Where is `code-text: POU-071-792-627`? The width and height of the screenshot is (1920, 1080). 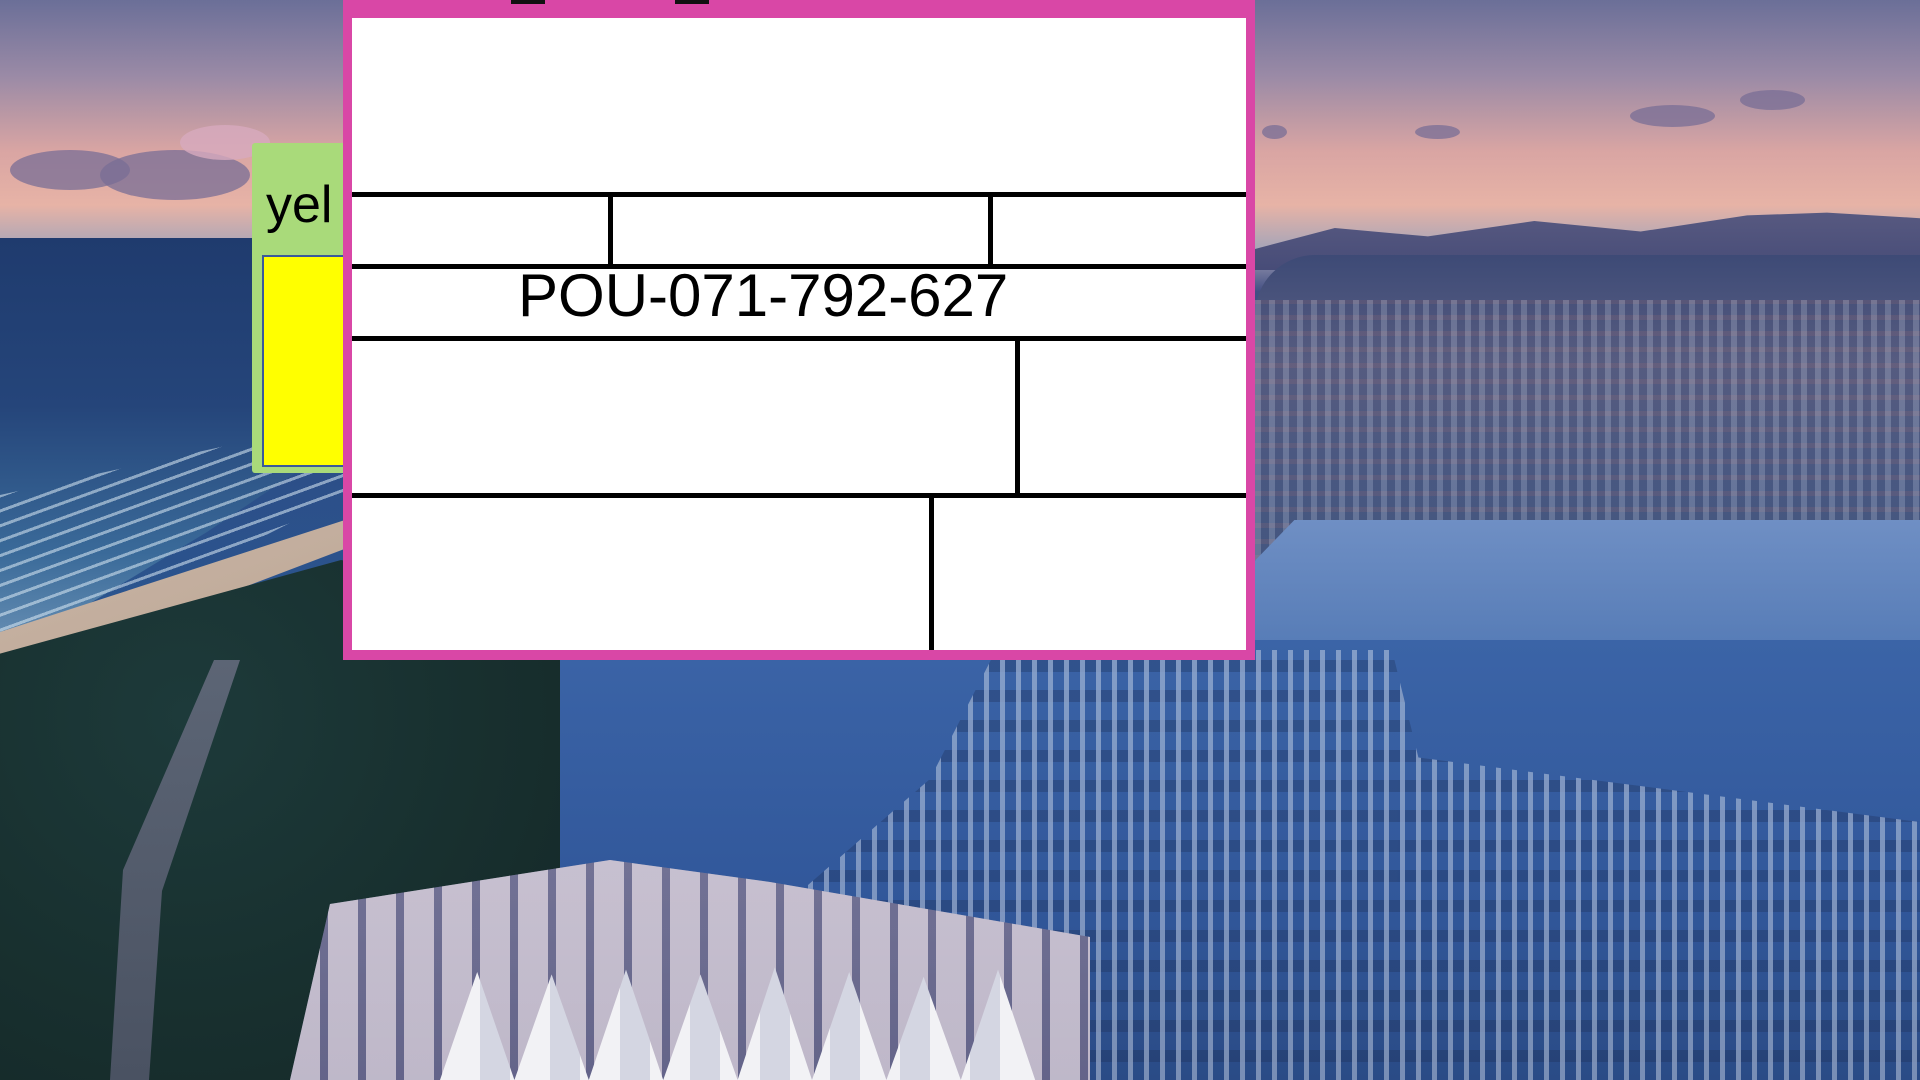
code-text: POU-071-792-627 is located at coordinates (763, 295).